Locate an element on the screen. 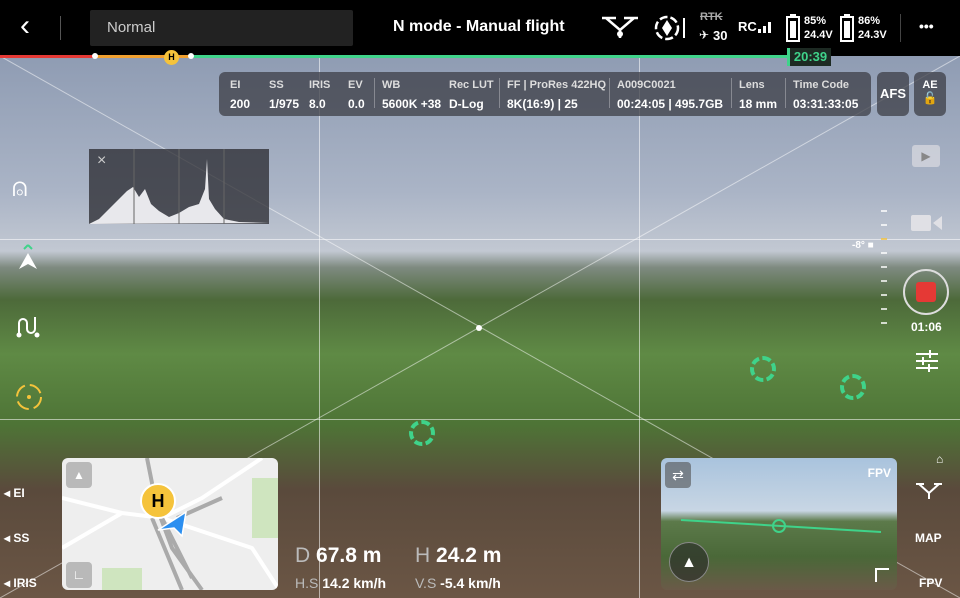 The height and width of the screenshot is (598, 960). battery1-voltage: 24.4V is located at coordinates (818, 35).